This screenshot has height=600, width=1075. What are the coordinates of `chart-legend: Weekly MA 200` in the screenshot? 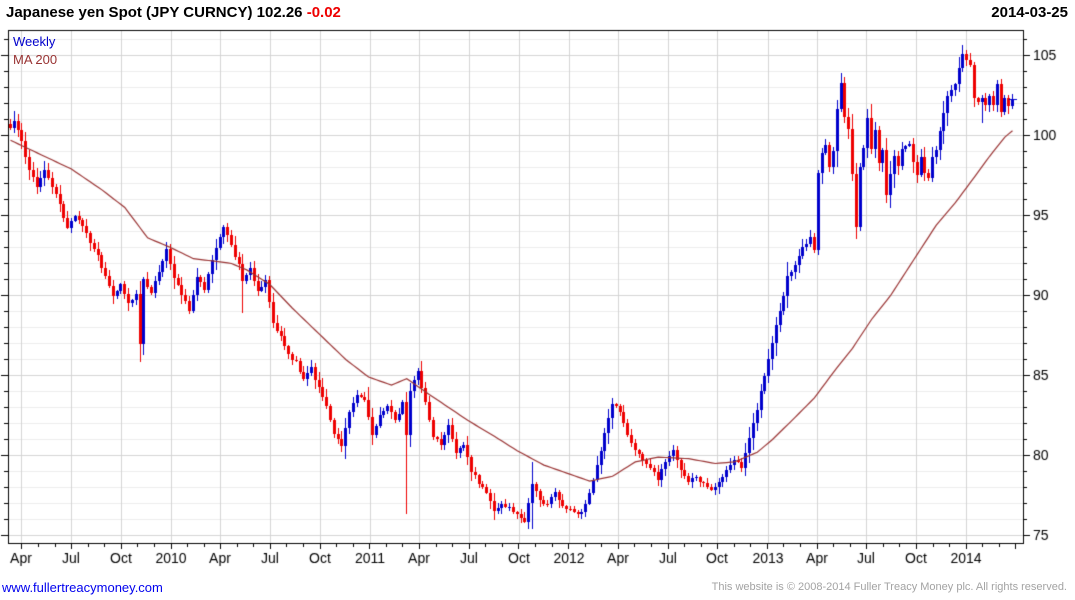 It's located at (35, 51).